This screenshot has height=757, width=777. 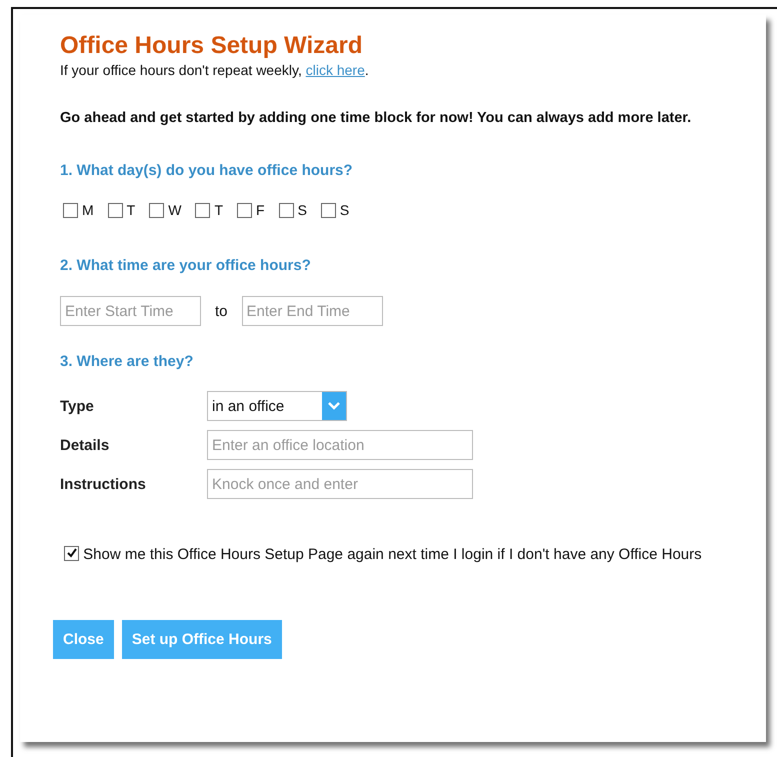 What do you see at coordinates (260, 210) in the screenshot?
I see `day-label: F` at bounding box center [260, 210].